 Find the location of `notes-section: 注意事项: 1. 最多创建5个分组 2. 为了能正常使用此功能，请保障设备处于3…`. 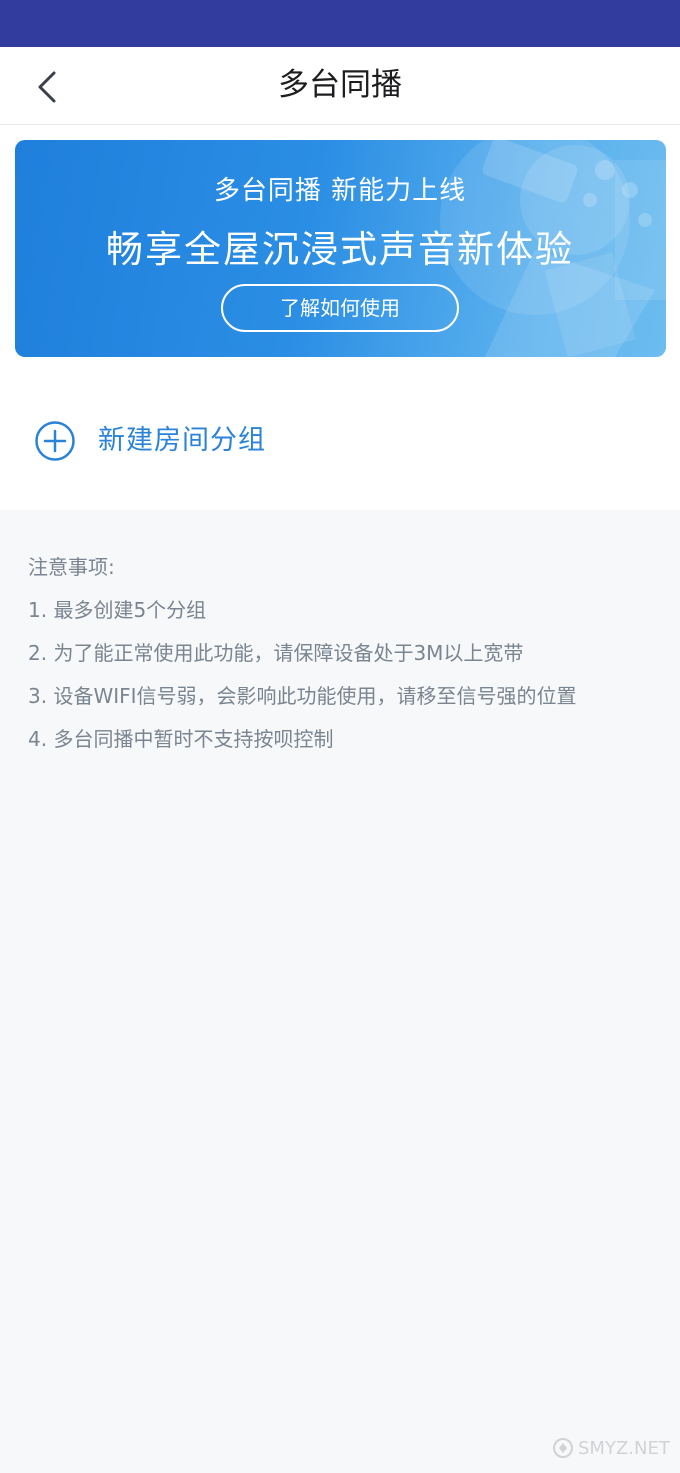

notes-section: 注意事项: 1. 最多创建5个分组 2. 为了能正常使用此功能，请保障设备处于3… is located at coordinates (343, 655).